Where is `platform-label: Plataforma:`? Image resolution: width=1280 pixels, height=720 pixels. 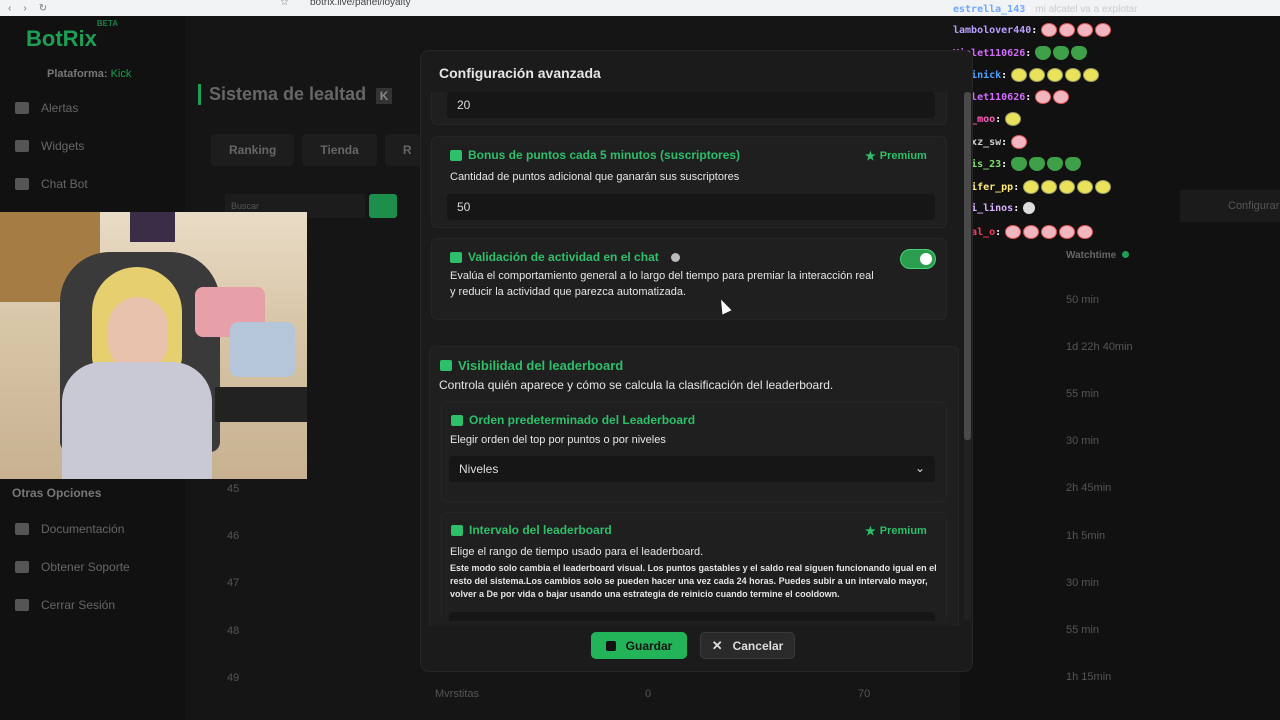 platform-label: Plataforma: is located at coordinates (77, 74).